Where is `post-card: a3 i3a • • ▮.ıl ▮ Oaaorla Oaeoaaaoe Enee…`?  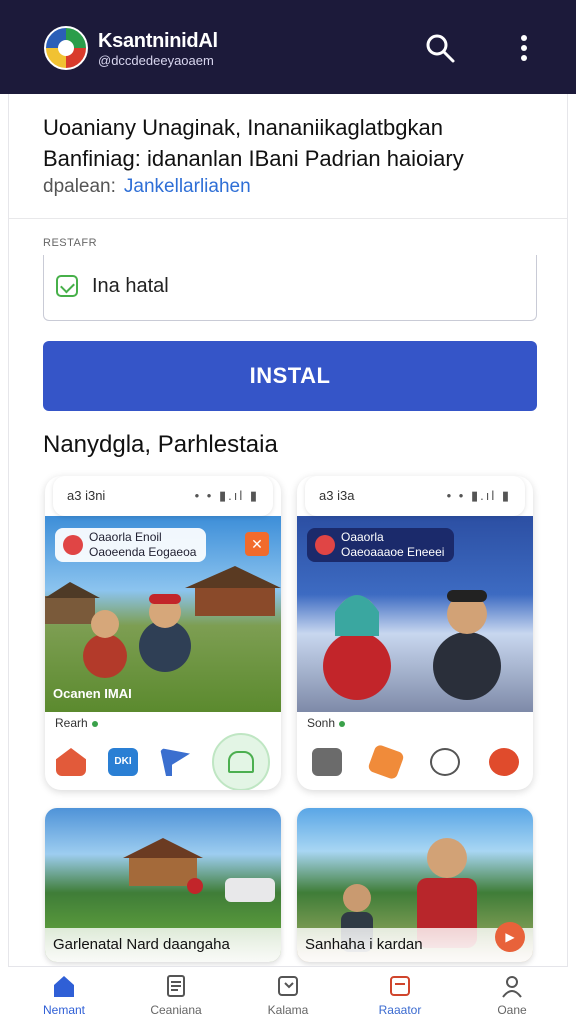
post-card: a3 i3a • • ▮.ıl ▮ Oaaorla Oaeoaaaoe Enee… is located at coordinates (415, 633).